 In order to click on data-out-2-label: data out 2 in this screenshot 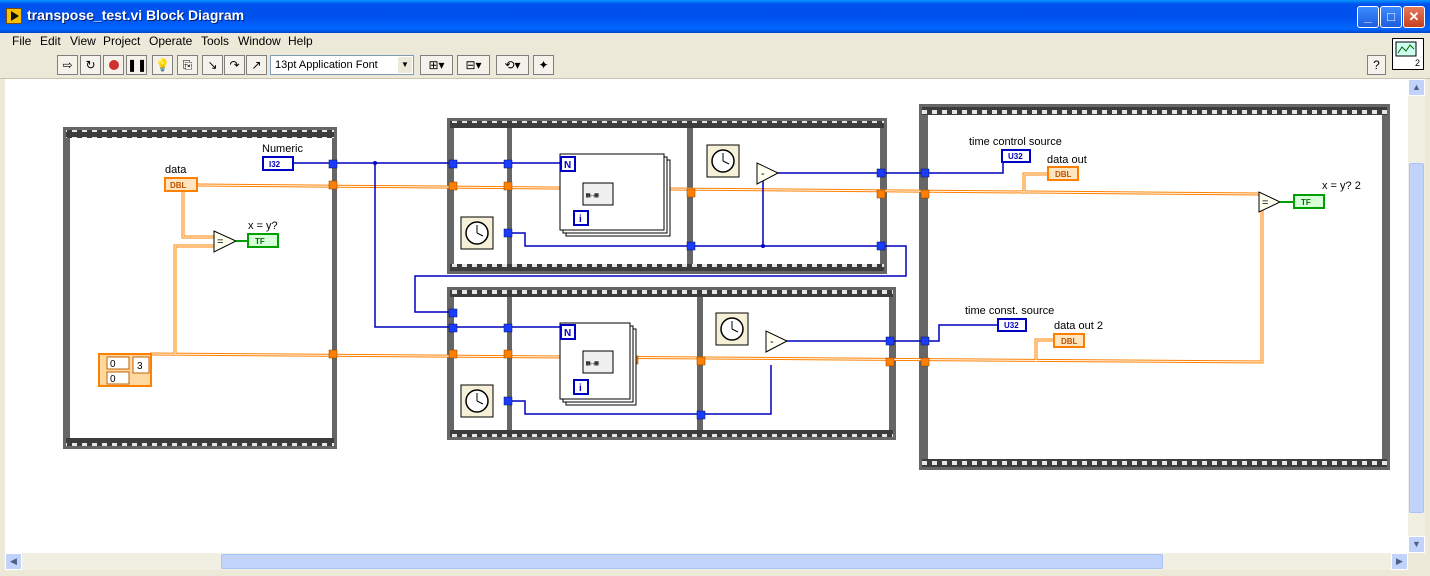, I will do `click(1078, 326)`.